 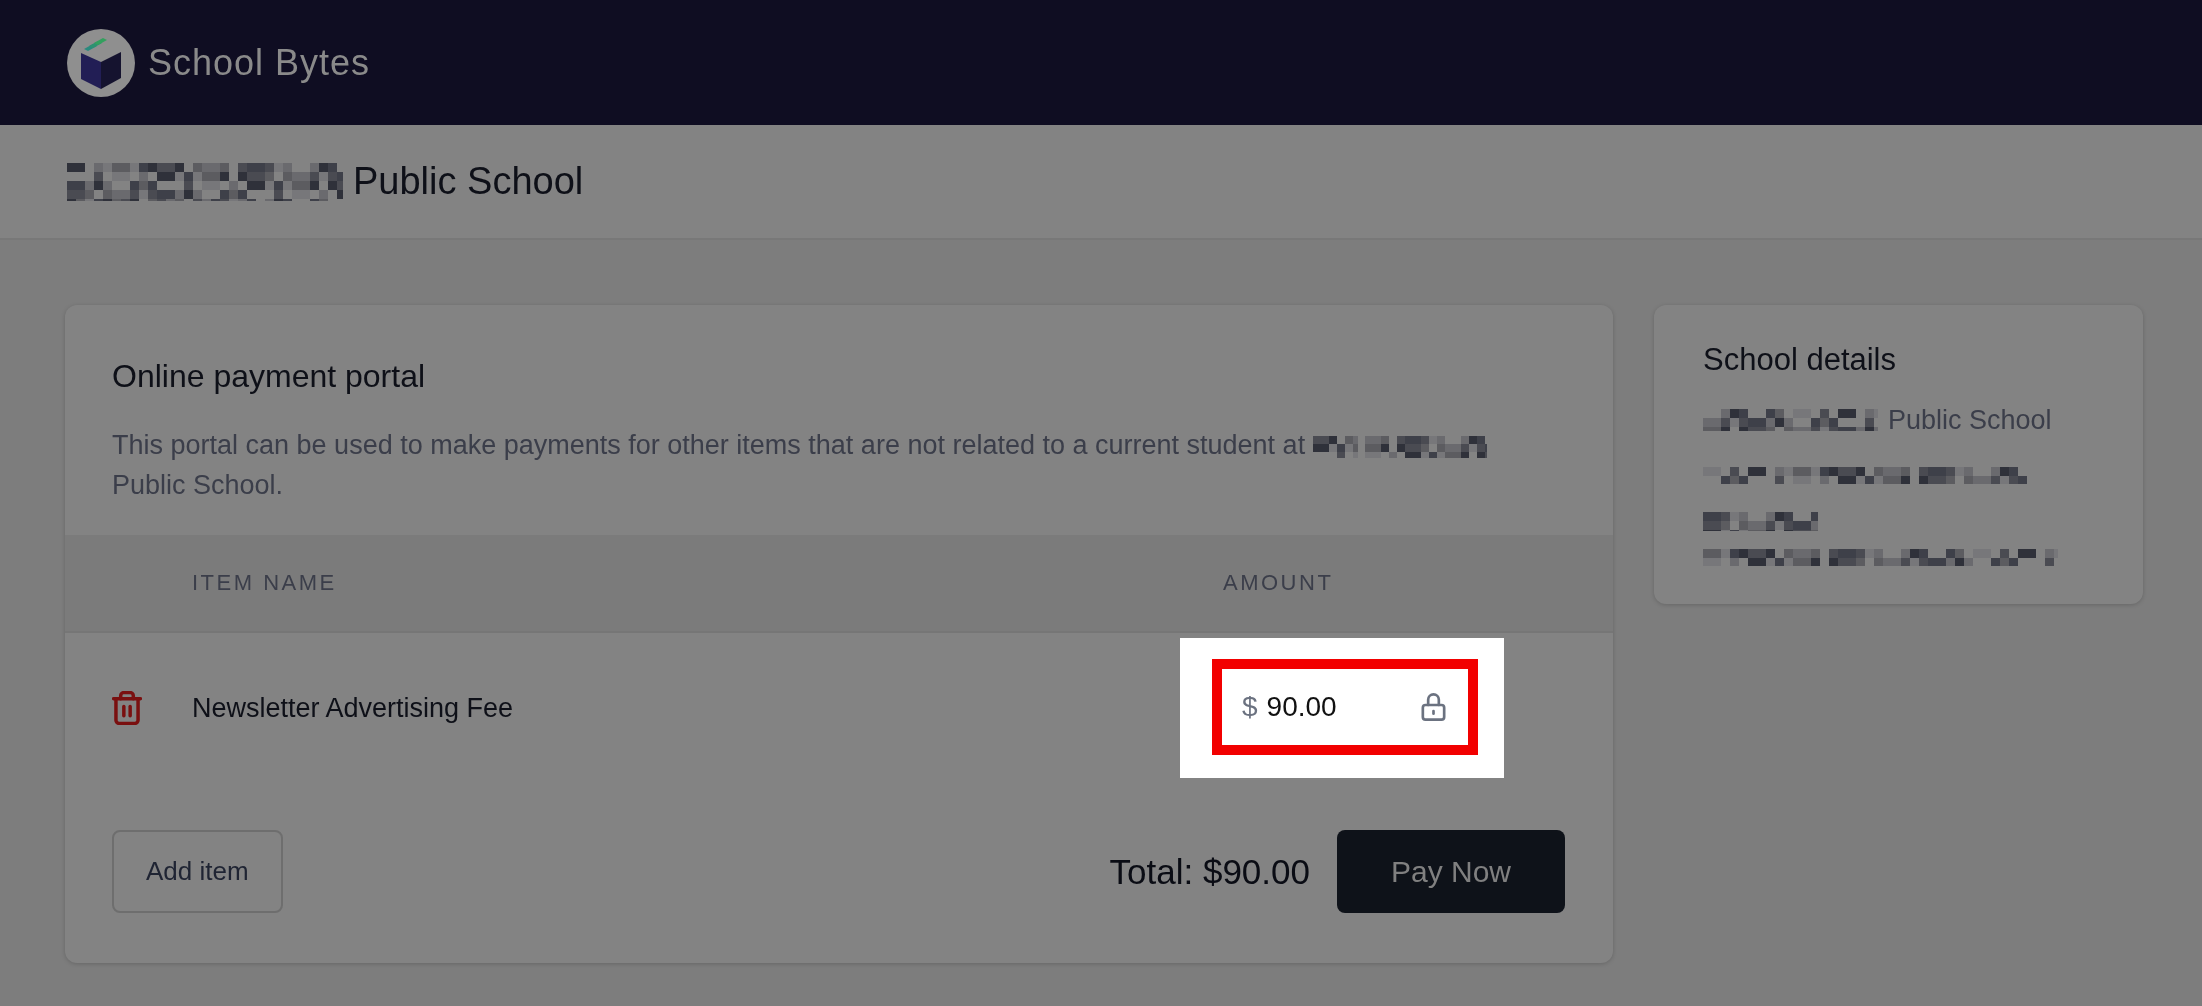 What do you see at coordinates (1250, 707) in the screenshot?
I see `currency-symbol: $` at bounding box center [1250, 707].